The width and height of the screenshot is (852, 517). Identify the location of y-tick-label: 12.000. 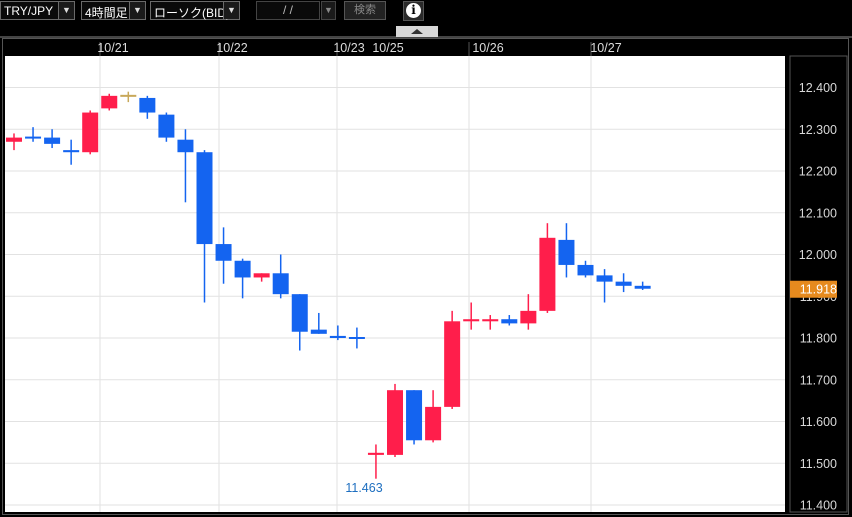
(818, 255).